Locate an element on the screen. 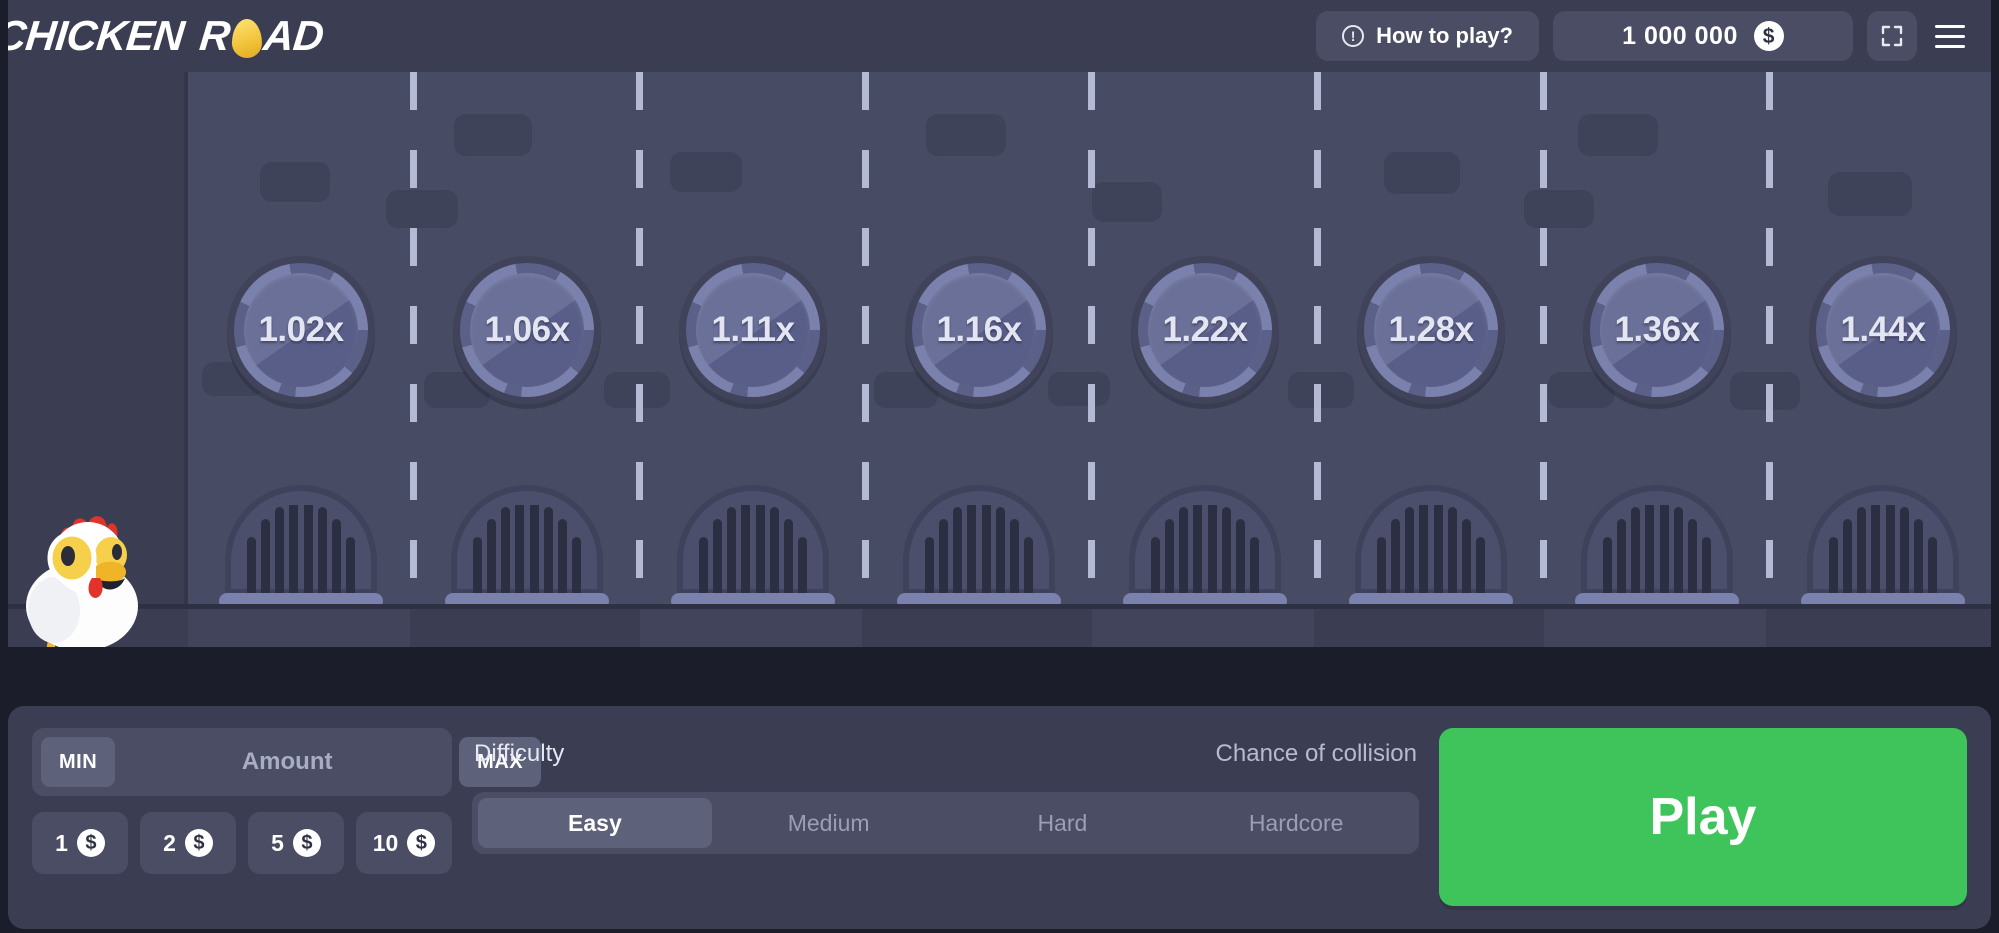  road-bottom-line is located at coordinates (999, 606).